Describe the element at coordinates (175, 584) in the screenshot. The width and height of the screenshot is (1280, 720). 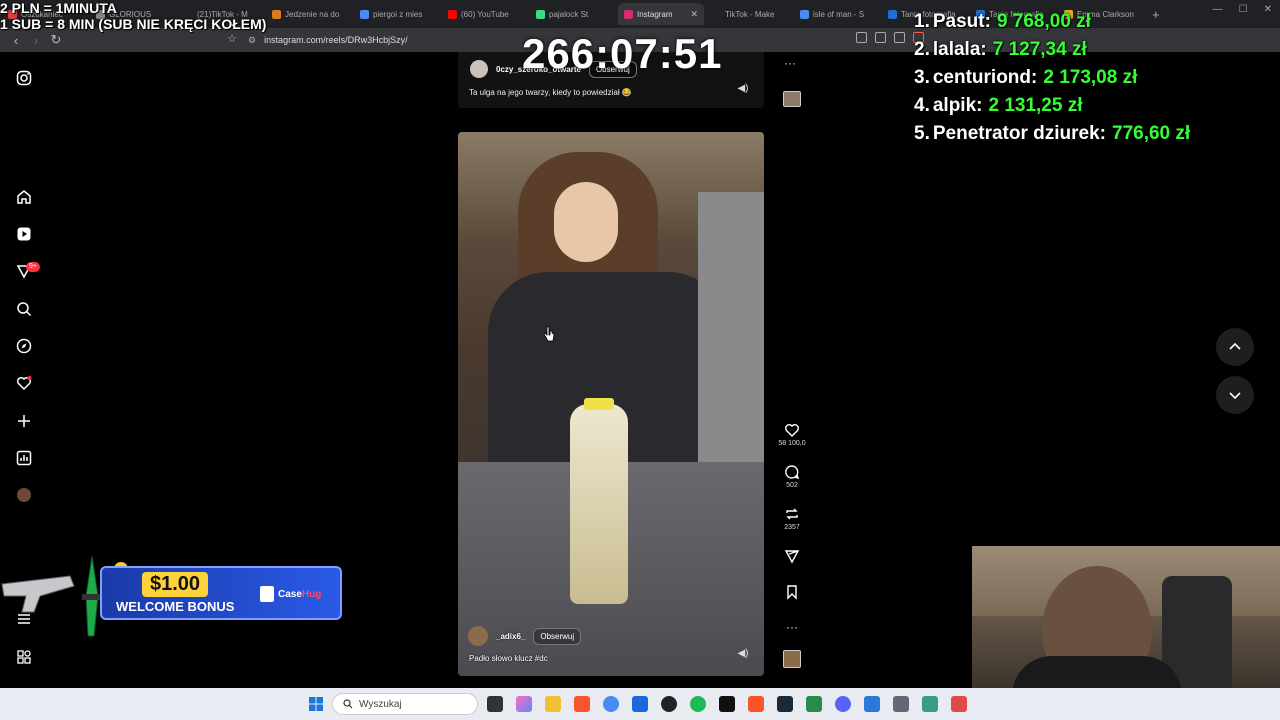
I see `bonus-amount: $1.00` at that location.